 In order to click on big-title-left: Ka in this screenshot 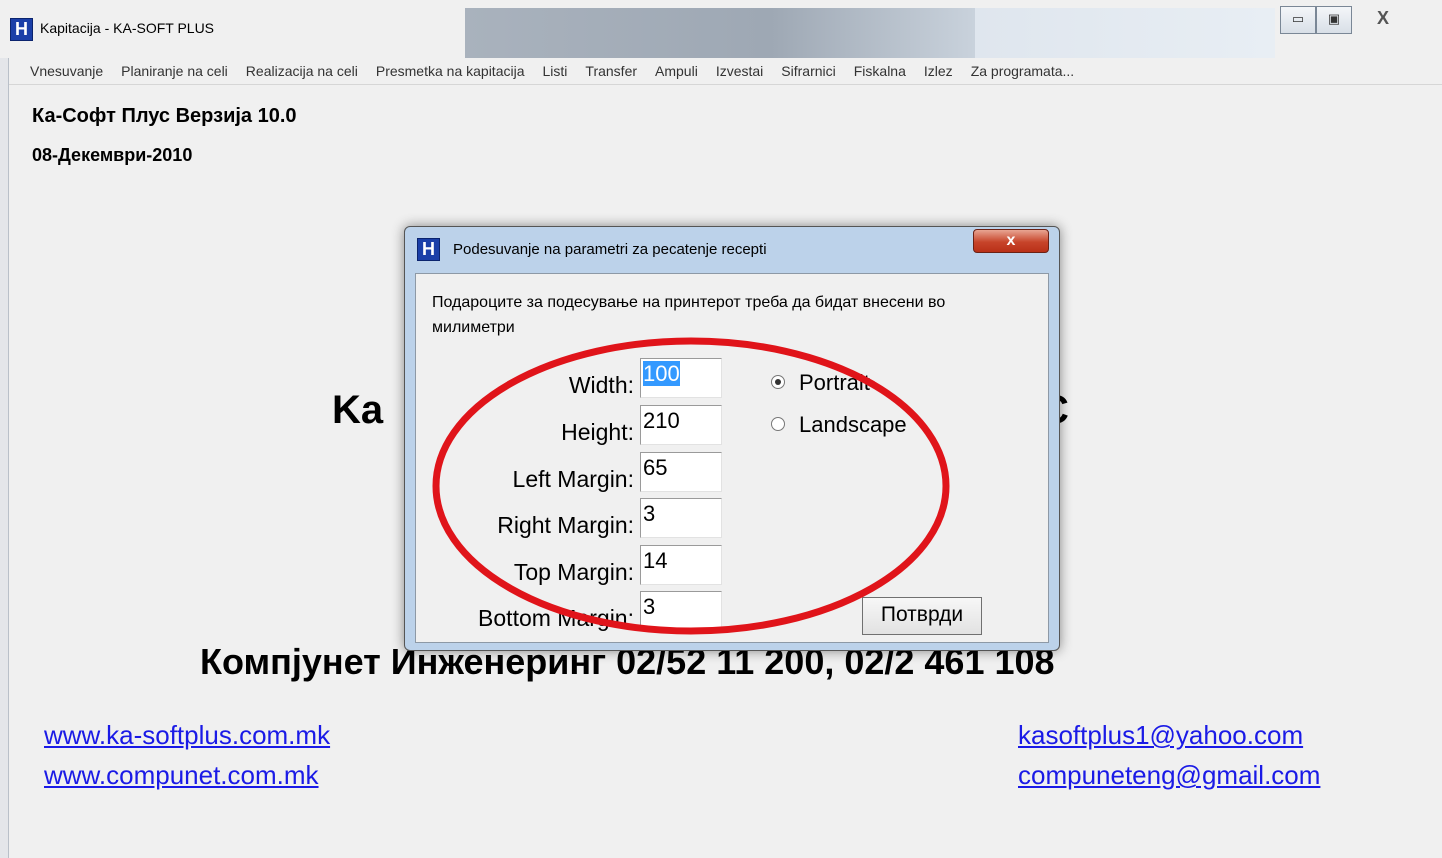, I will do `click(358, 410)`.